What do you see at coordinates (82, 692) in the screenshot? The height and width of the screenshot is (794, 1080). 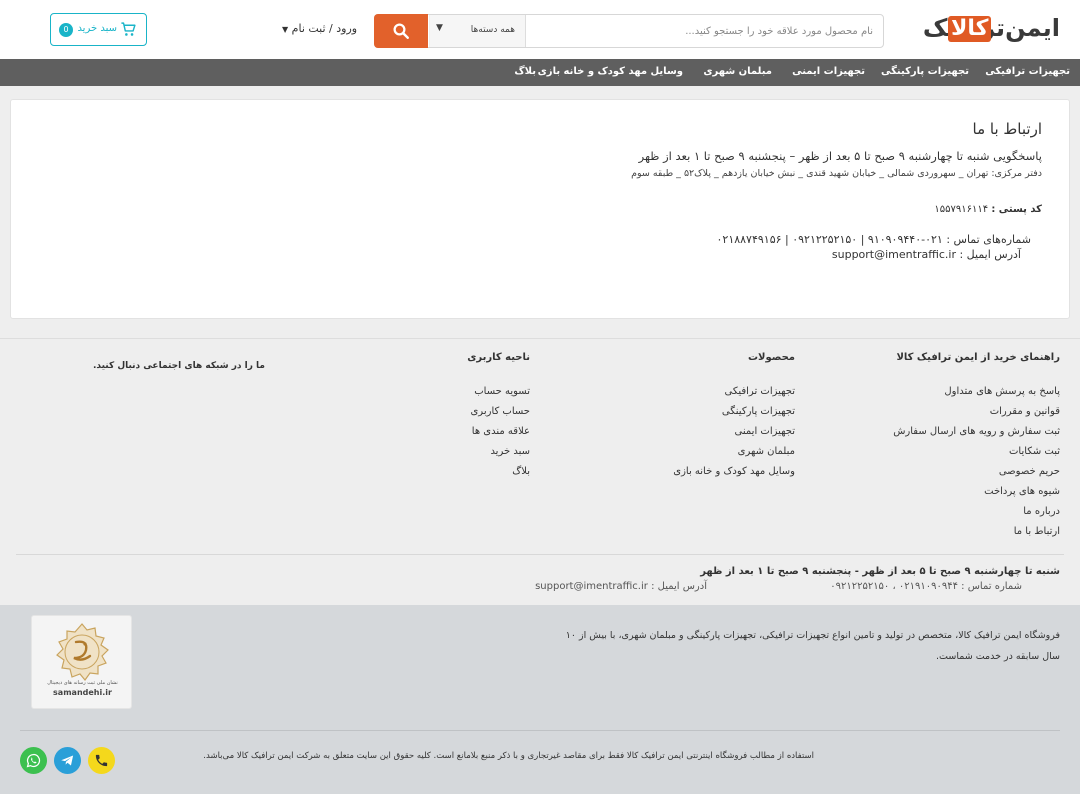 I see `samandehi-url: samandehi.ir` at bounding box center [82, 692].